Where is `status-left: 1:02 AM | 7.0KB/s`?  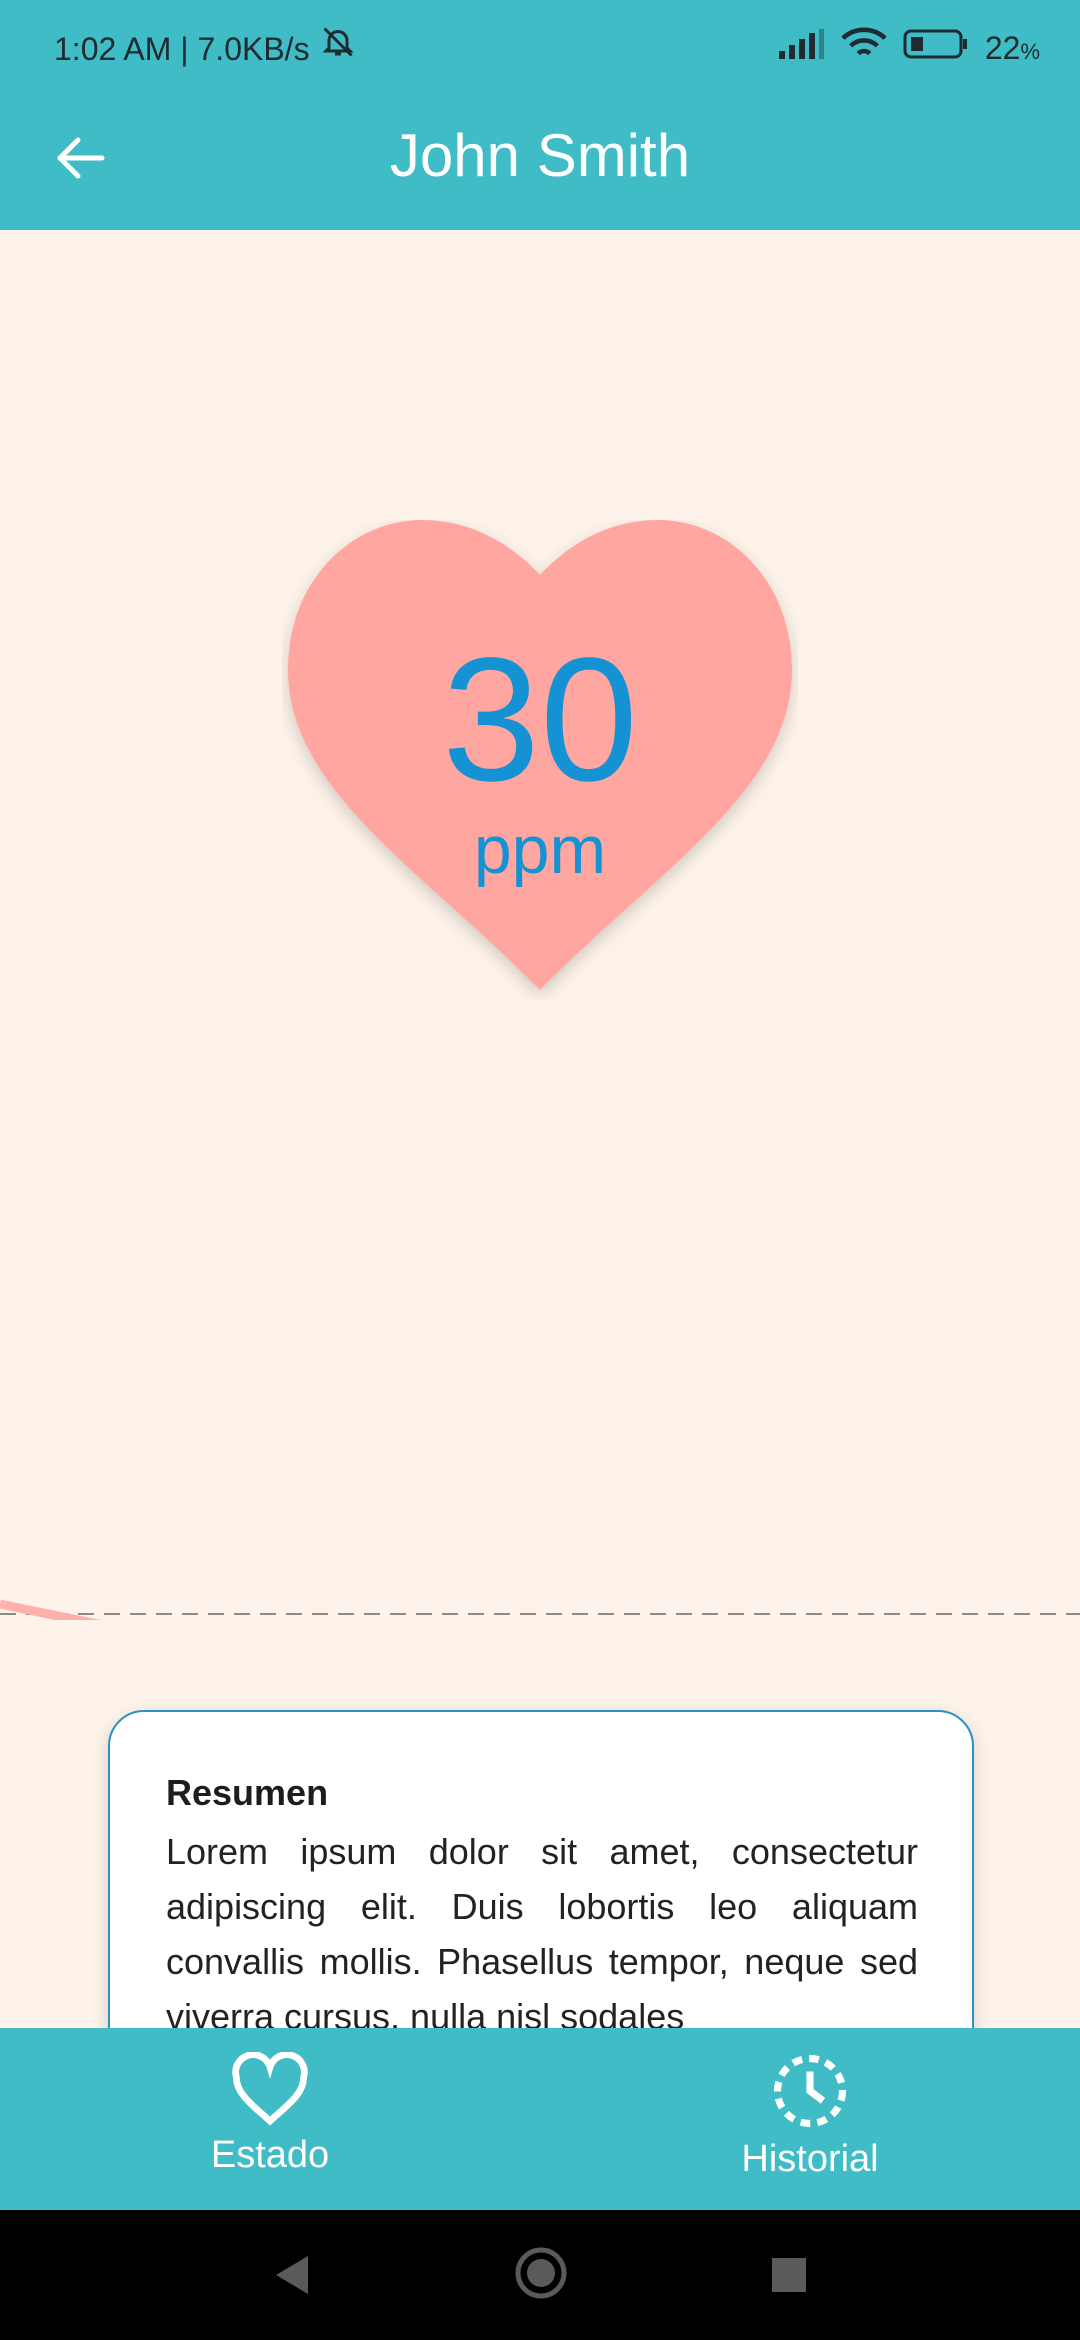
status-left: 1:02 AM | 7.0KB/s is located at coordinates (205, 48).